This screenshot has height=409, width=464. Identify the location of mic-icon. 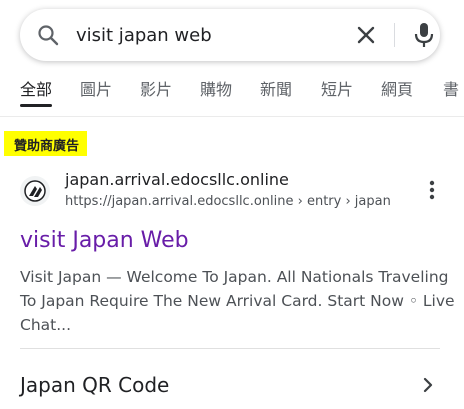
(424, 35).